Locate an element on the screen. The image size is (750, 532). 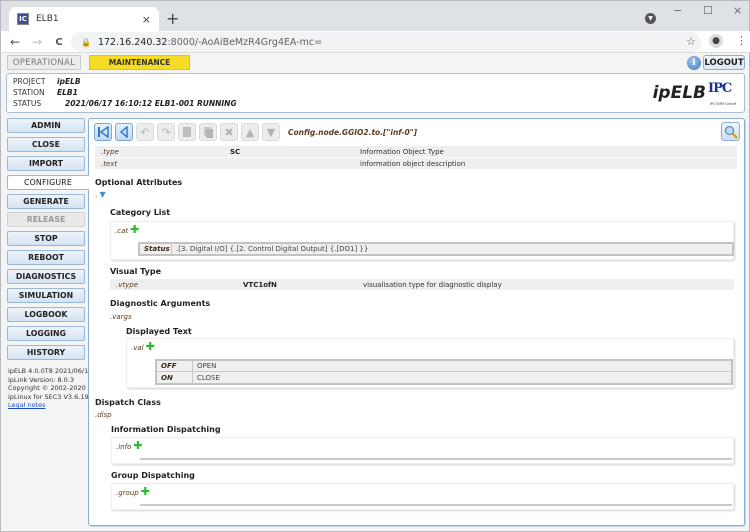
displayed-text-row: ON CLOSE is located at coordinates (444, 377).